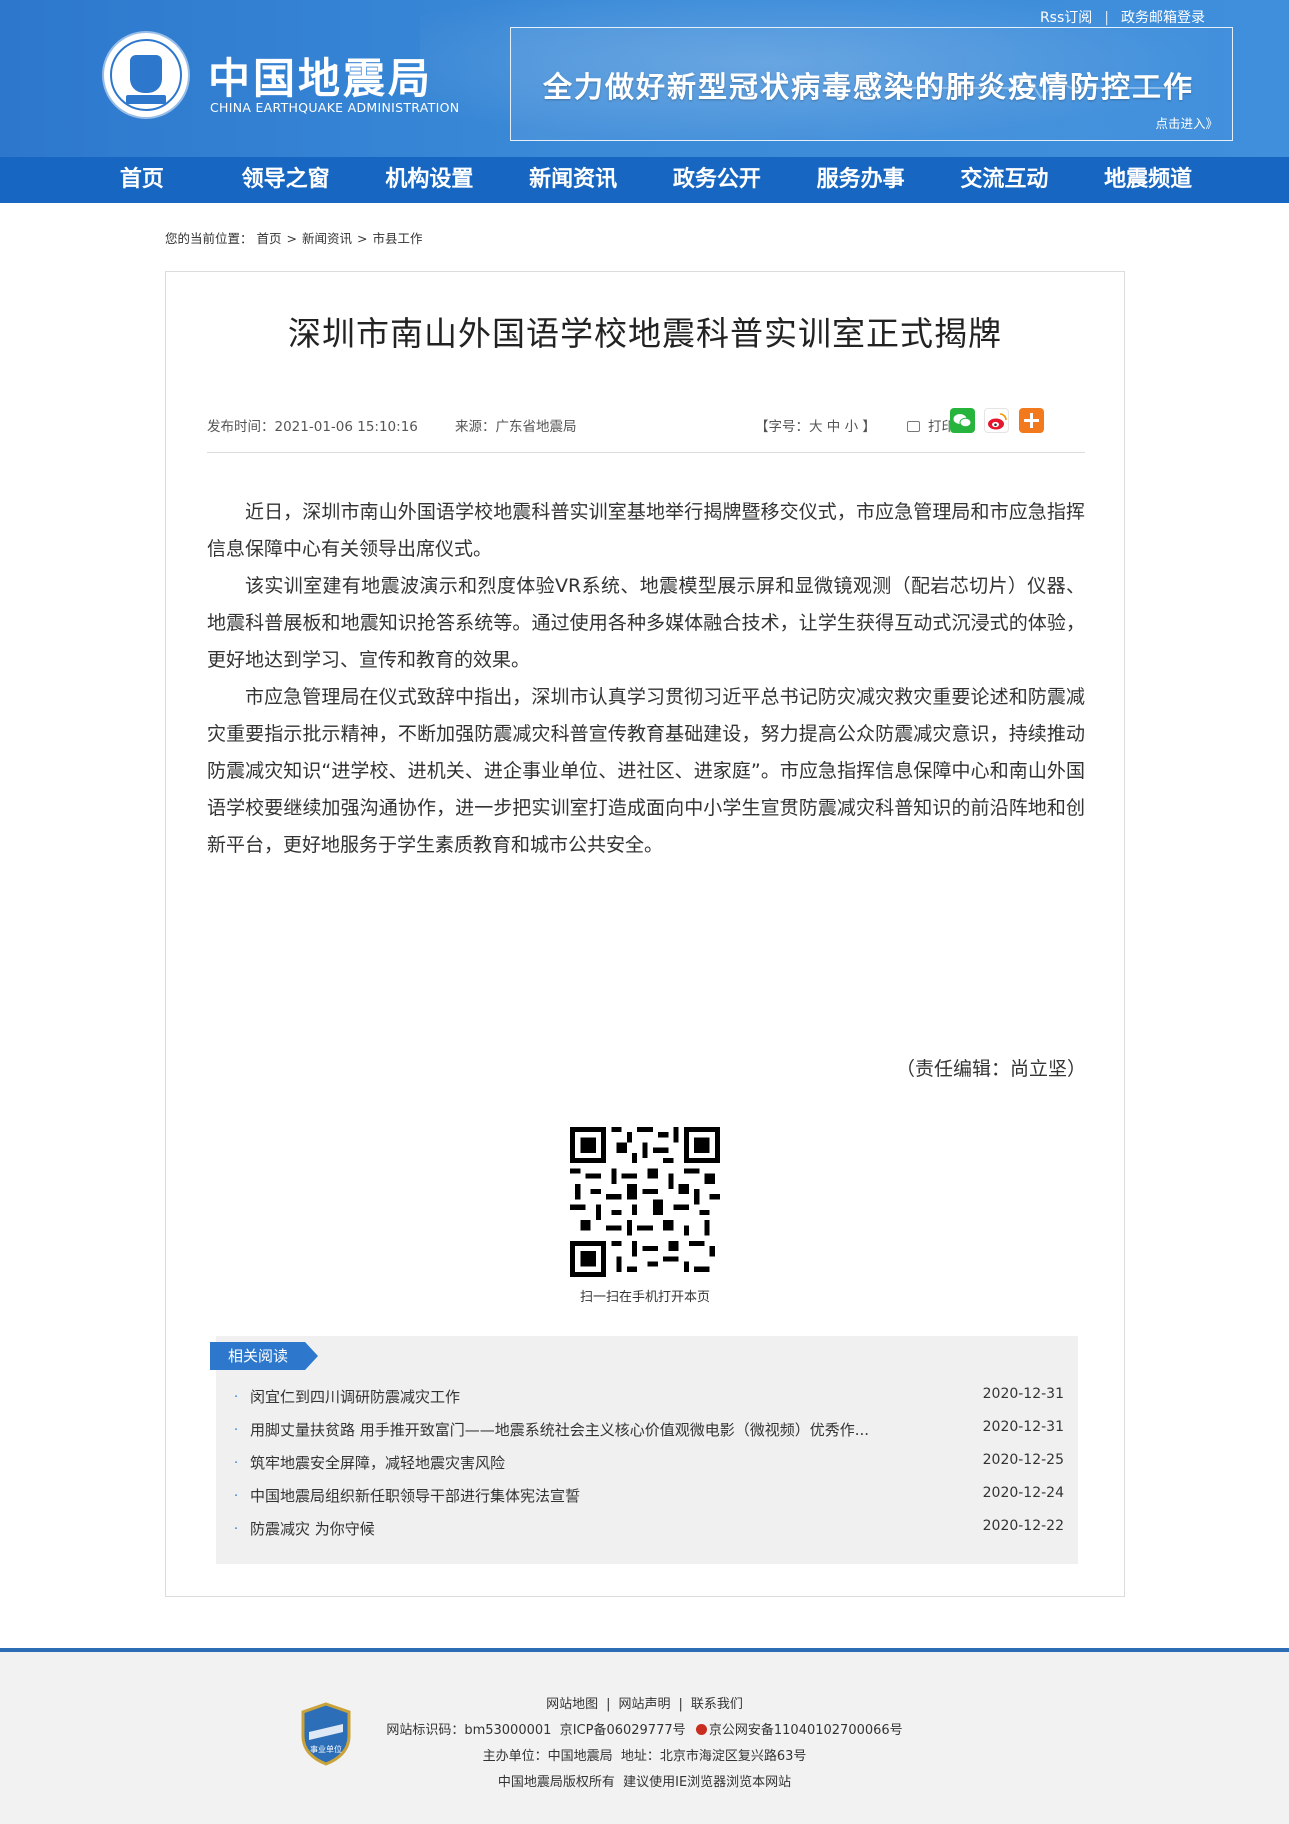 The image size is (1289, 1824). Describe the element at coordinates (644, 1297) in the screenshot. I see `qr-caption: 扫一扫在手机打开本页` at that location.